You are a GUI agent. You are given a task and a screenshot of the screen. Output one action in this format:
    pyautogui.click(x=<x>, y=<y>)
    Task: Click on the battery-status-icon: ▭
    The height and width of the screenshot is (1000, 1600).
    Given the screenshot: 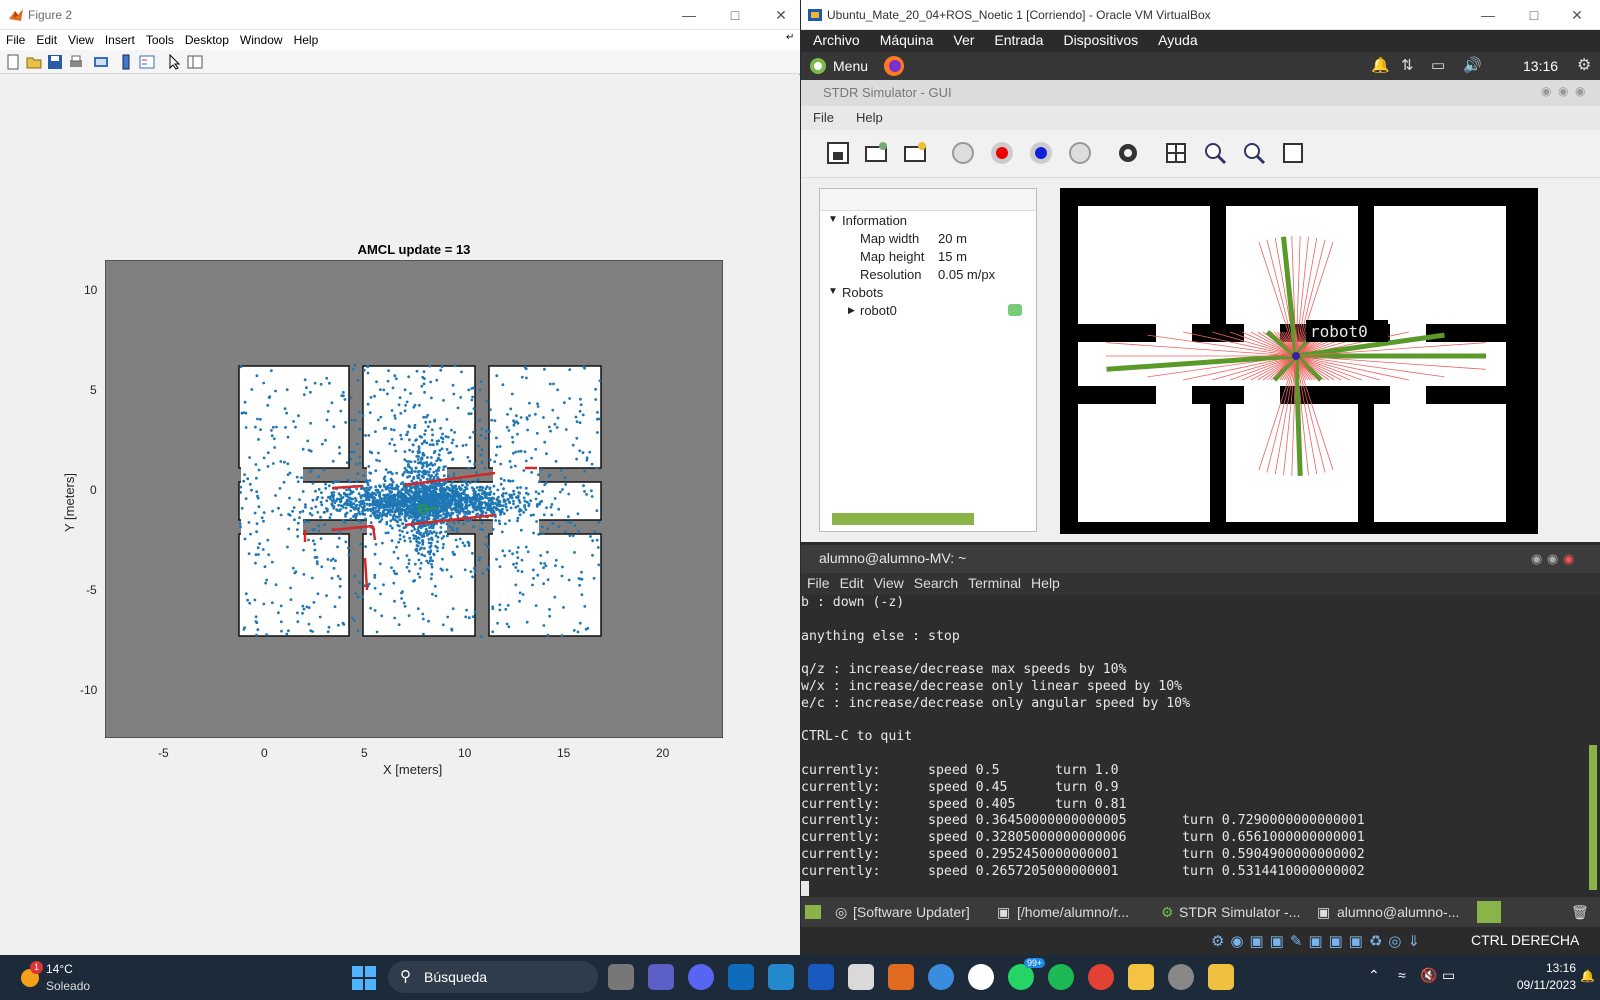 What is the action you would take?
    pyautogui.click(x=1448, y=975)
    